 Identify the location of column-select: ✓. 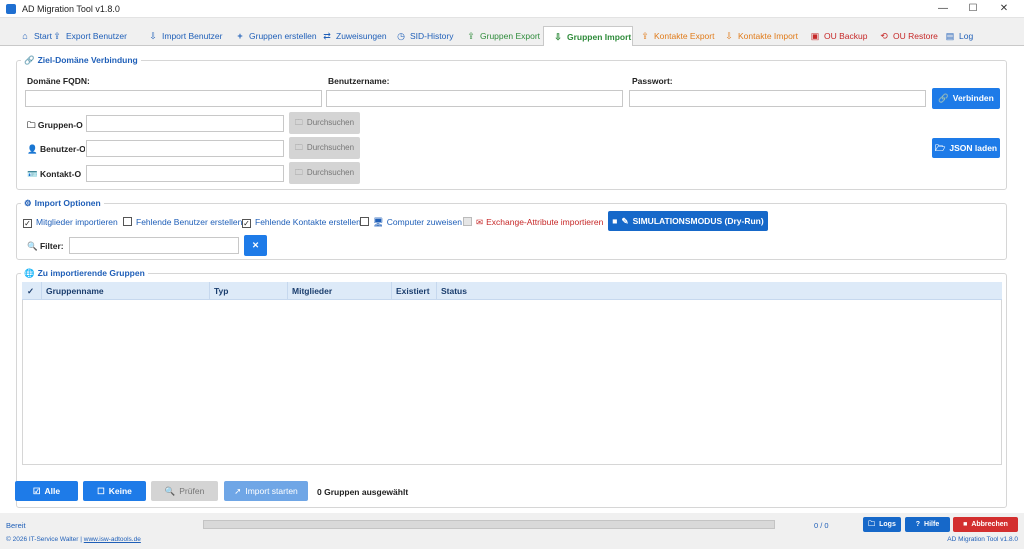
(32, 291).